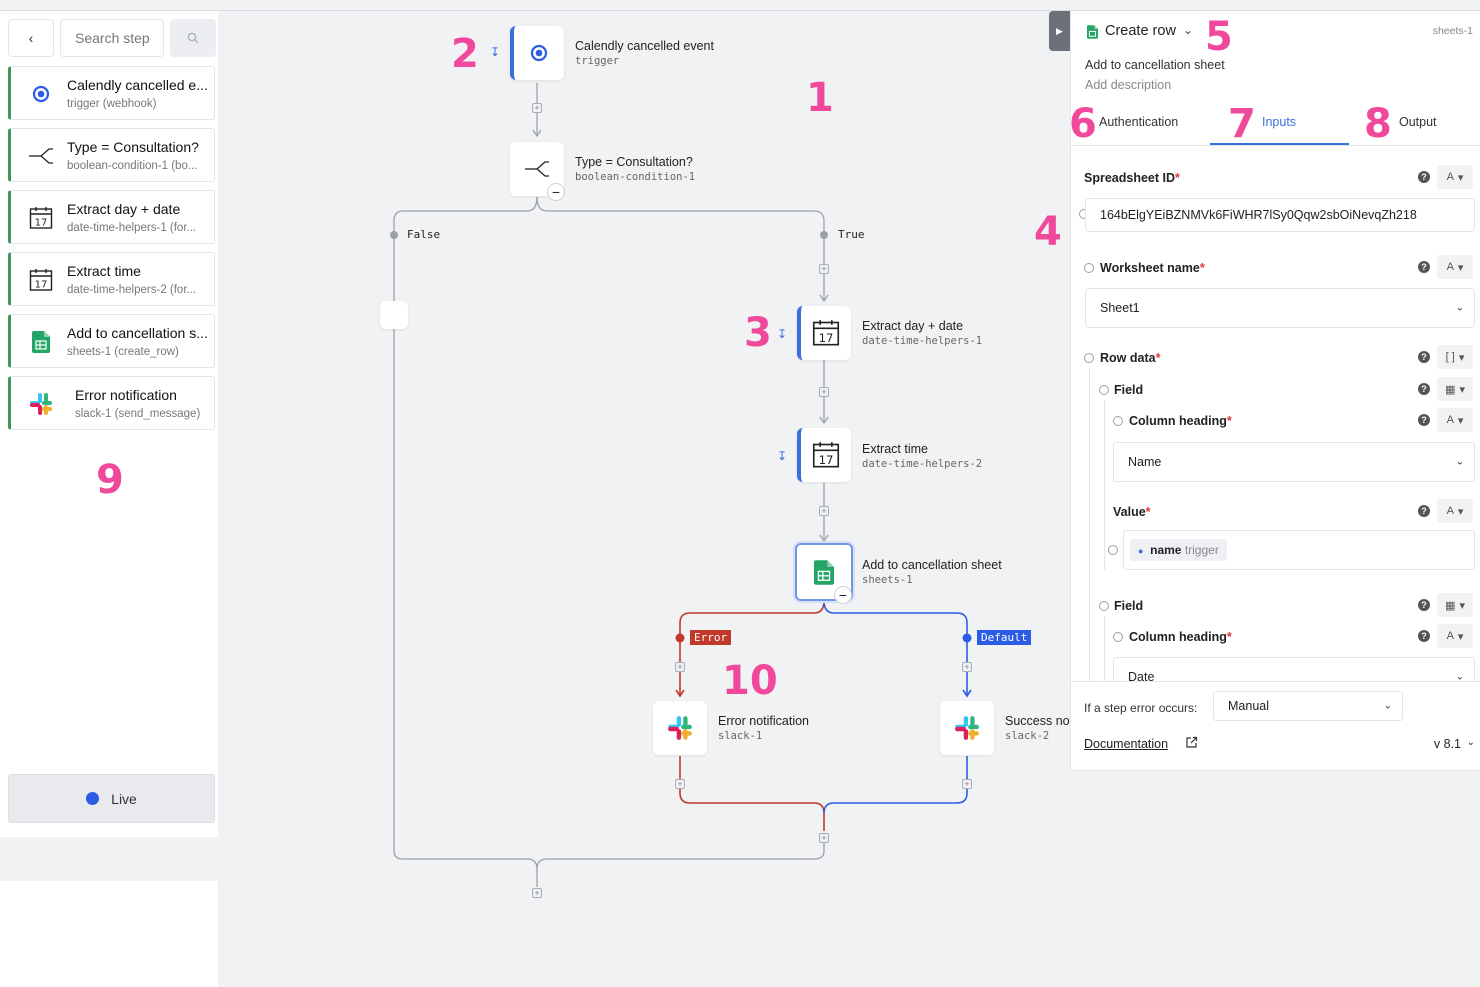  What do you see at coordinates (1129, 606) in the screenshot?
I see `field-label: Field` at bounding box center [1129, 606].